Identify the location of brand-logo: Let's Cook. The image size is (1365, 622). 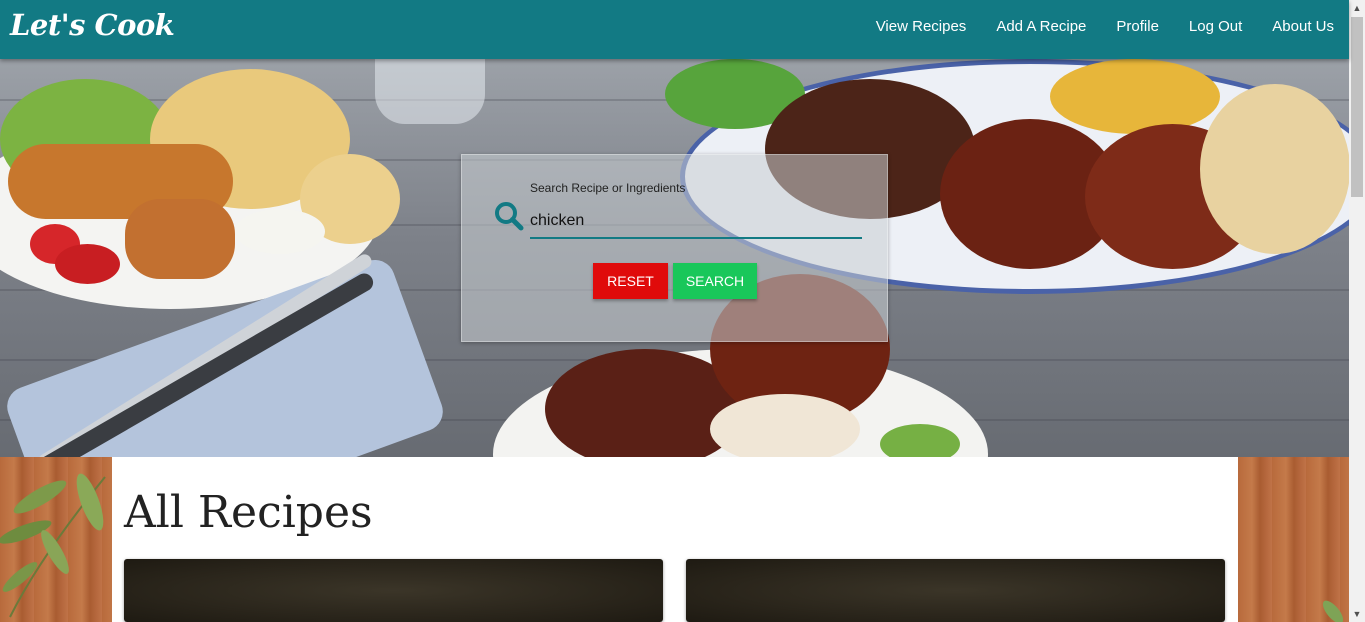
(92, 25).